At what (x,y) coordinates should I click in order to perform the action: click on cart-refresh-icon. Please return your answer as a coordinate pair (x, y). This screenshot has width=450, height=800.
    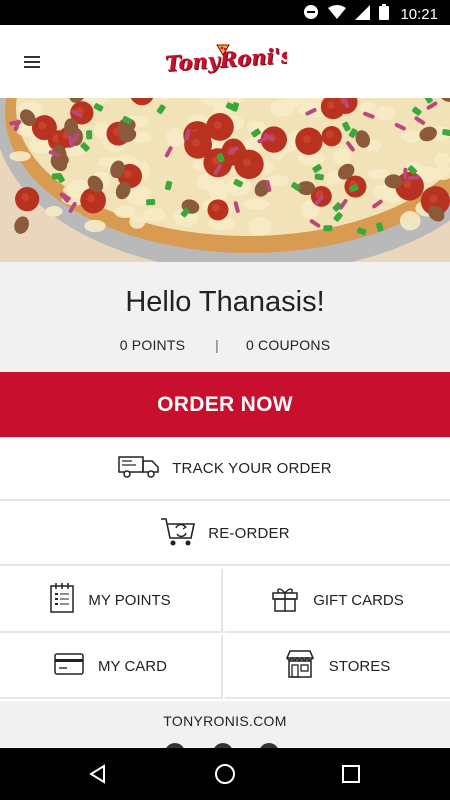
    Looking at the image, I should click on (178, 534).